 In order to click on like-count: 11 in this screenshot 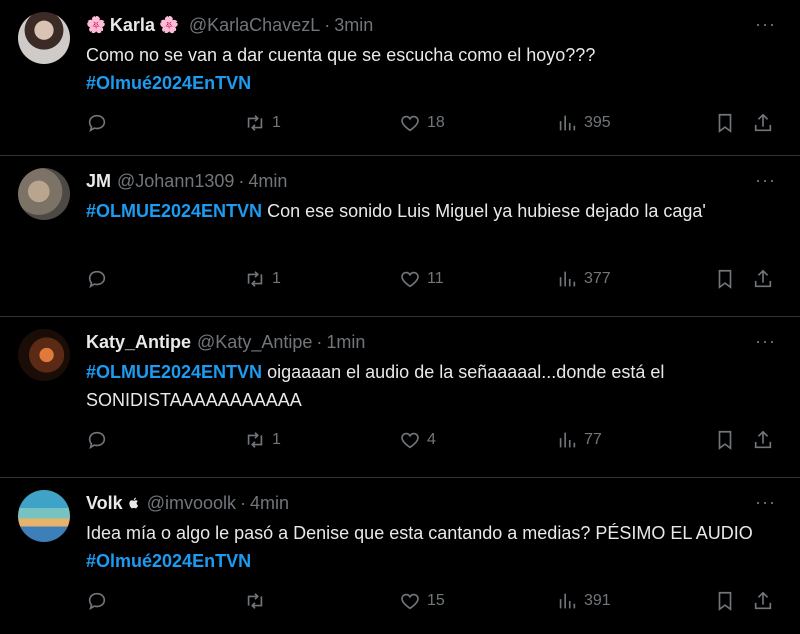, I will do `click(435, 278)`.